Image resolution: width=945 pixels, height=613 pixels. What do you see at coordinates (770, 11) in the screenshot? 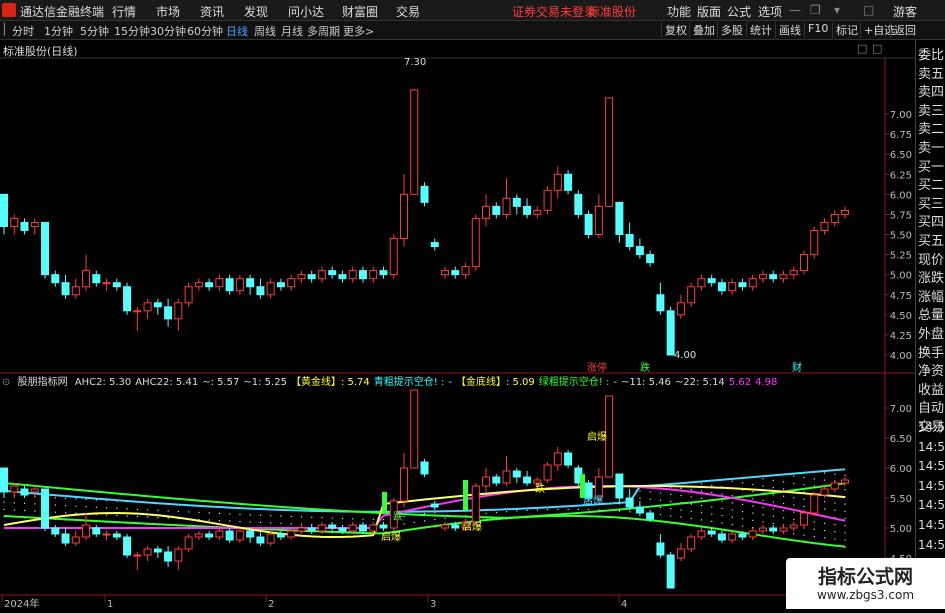
I see `menu-item-xuanxiang: 选项` at bounding box center [770, 11].